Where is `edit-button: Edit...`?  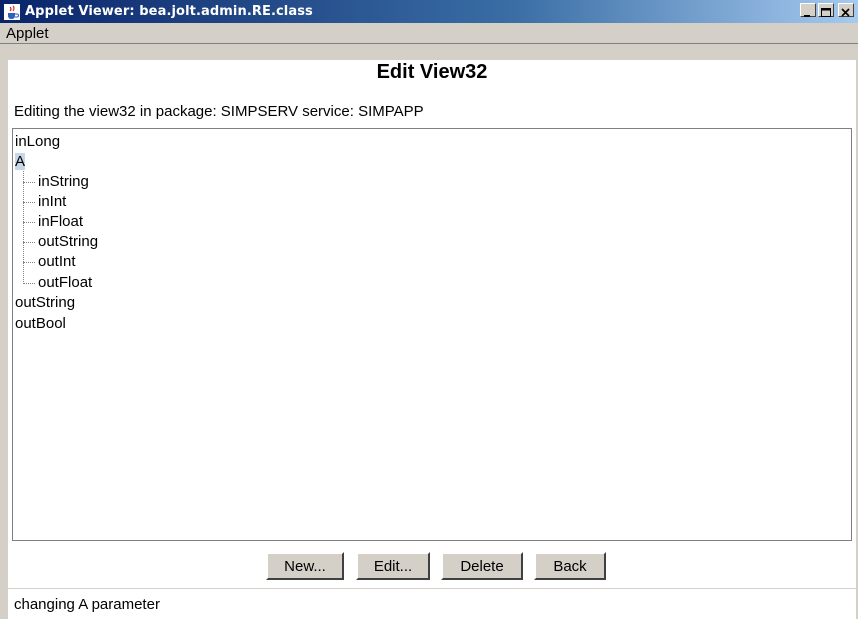 edit-button: Edit... is located at coordinates (393, 566).